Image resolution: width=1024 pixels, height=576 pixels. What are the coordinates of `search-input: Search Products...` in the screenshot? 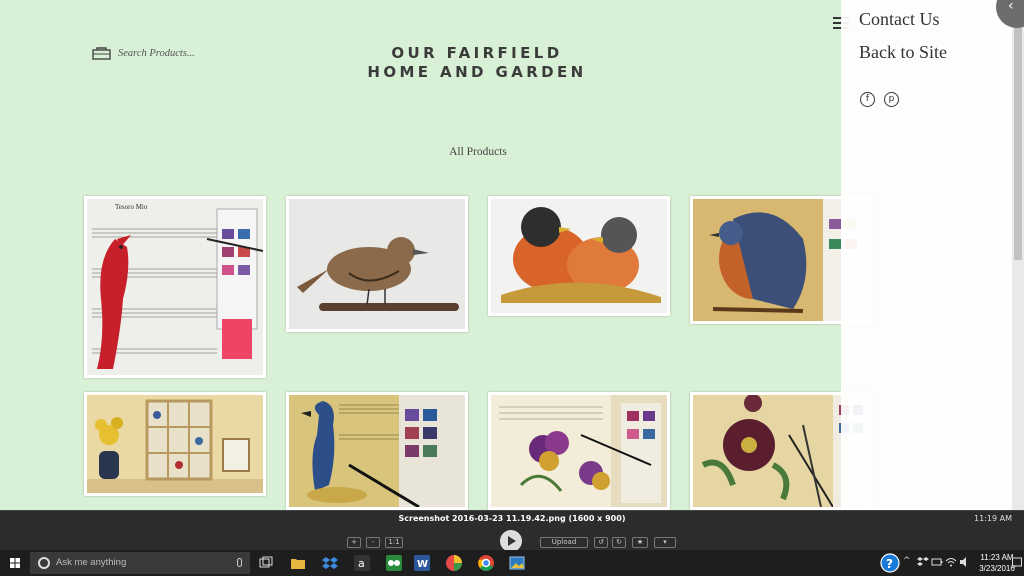 It's located at (156, 53).